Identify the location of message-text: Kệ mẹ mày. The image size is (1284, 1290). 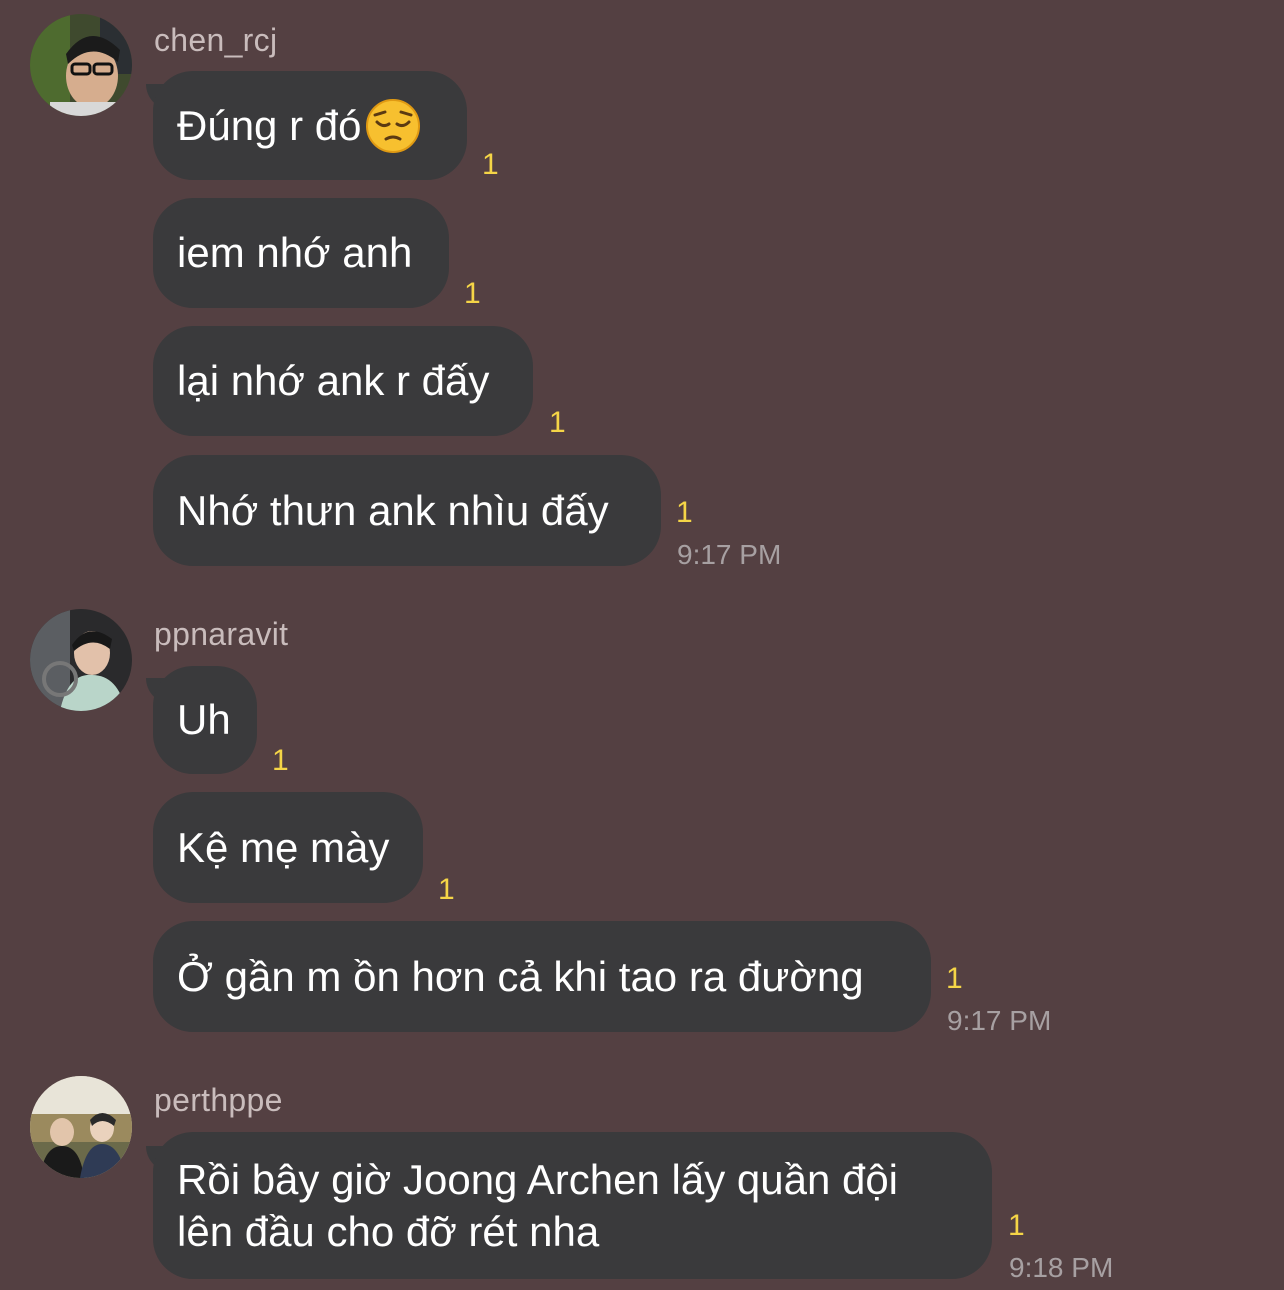
(283, 847).